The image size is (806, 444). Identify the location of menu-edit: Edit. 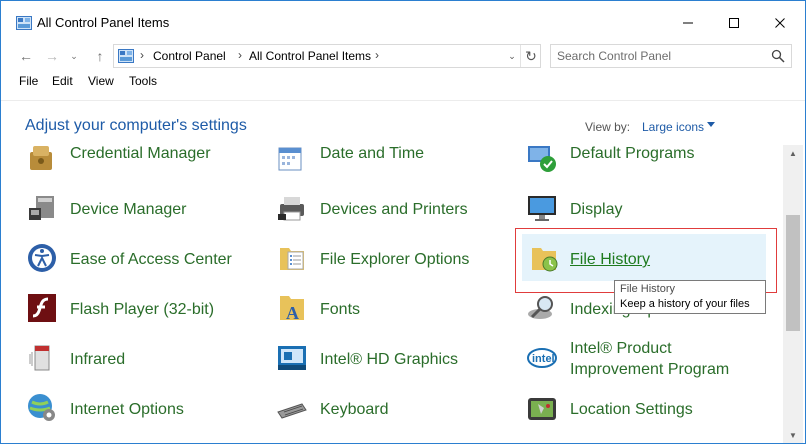
(62, 81).